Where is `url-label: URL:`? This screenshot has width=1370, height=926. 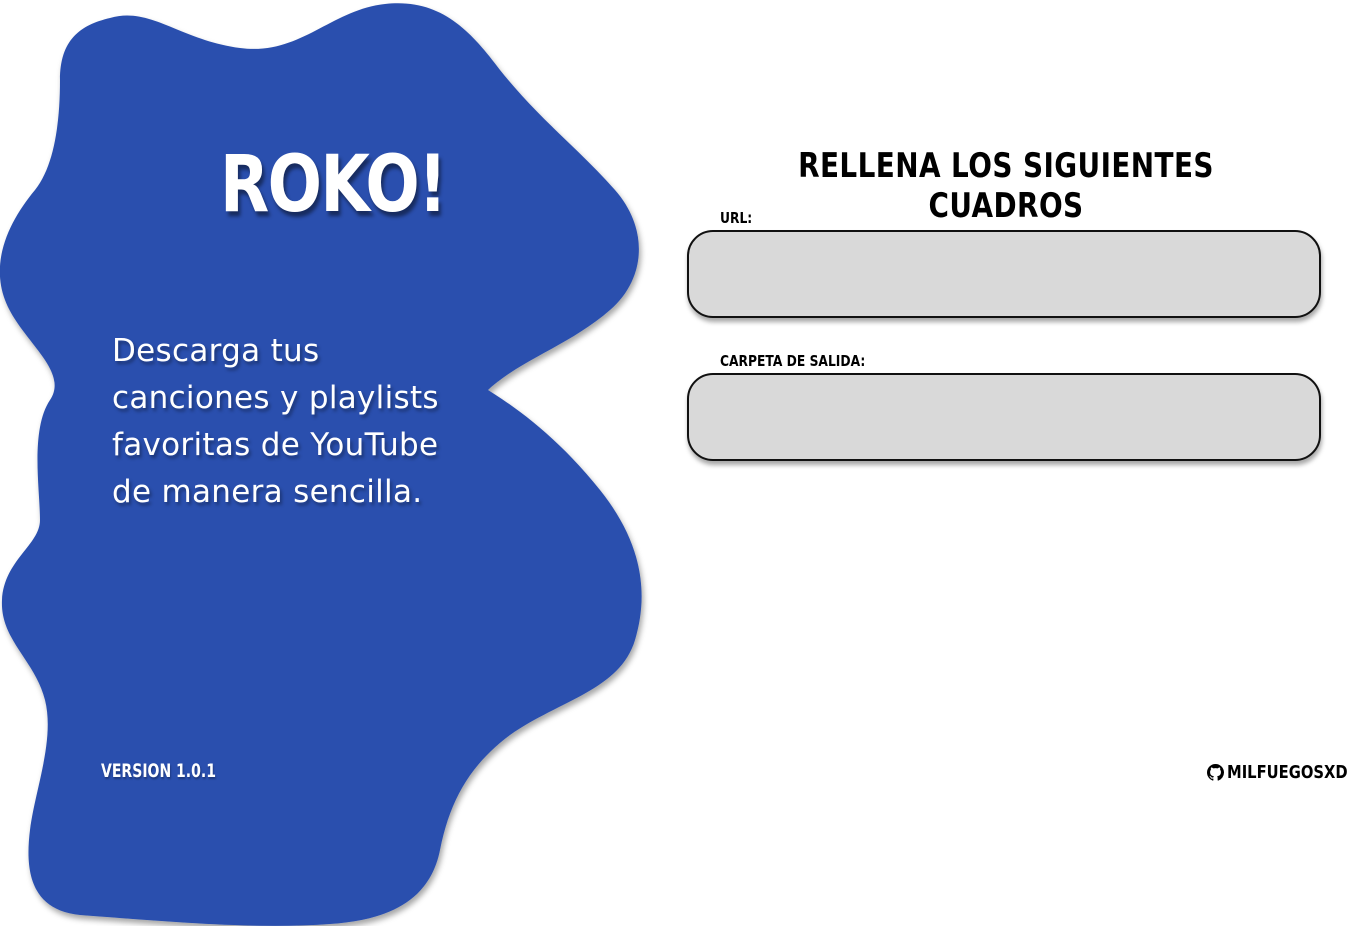
url-label: URL: is located at coordinates (736, 218).